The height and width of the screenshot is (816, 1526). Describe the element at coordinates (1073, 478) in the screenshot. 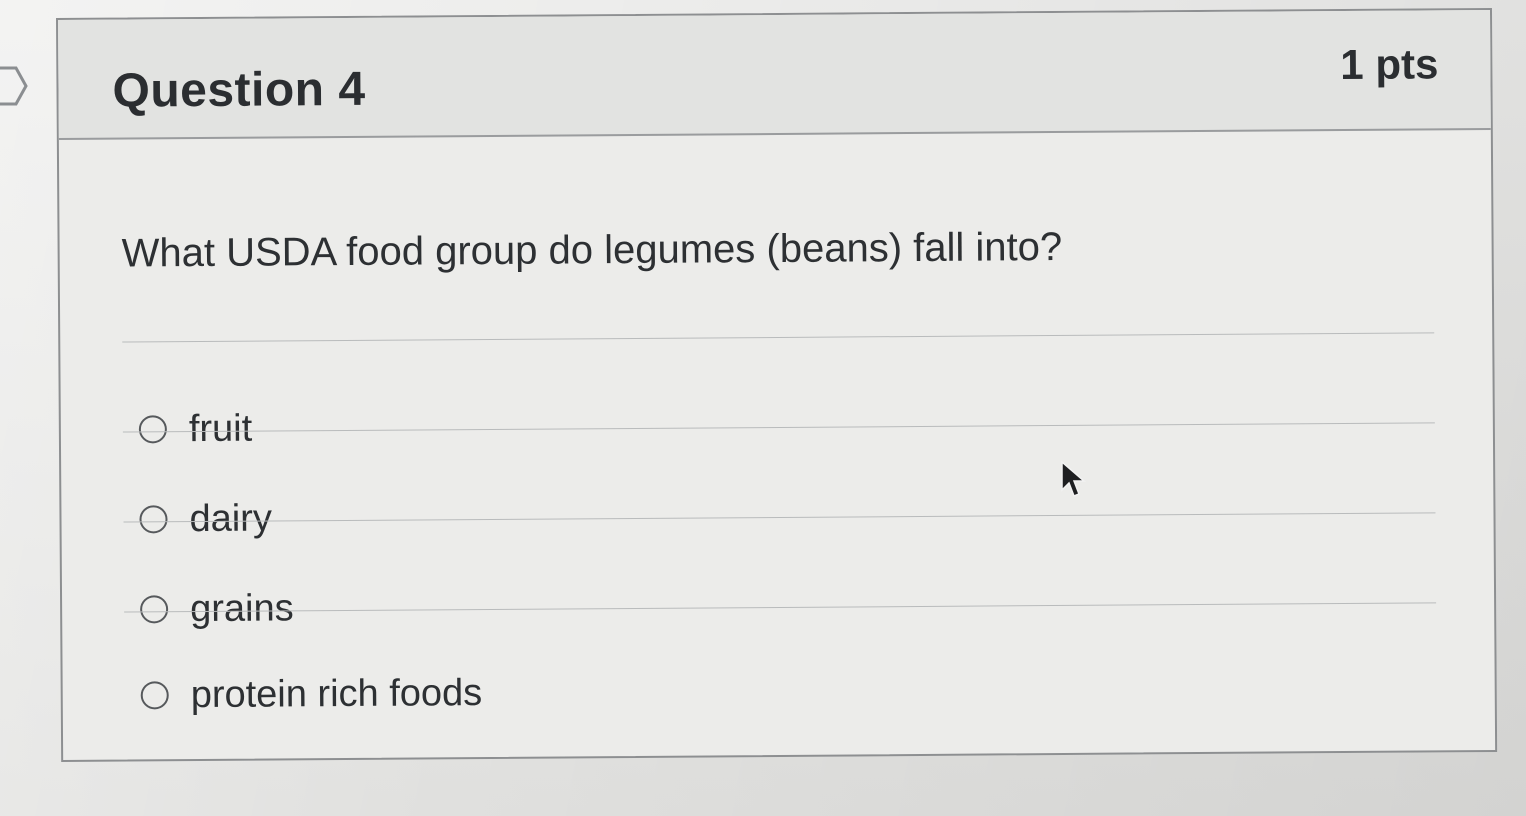

I see `pointer-cursor-icon` at that location.